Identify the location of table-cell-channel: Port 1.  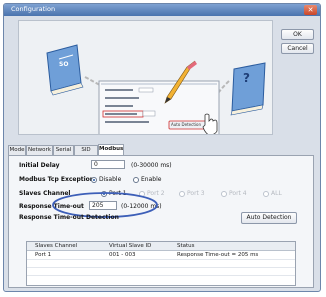
(43, 255).